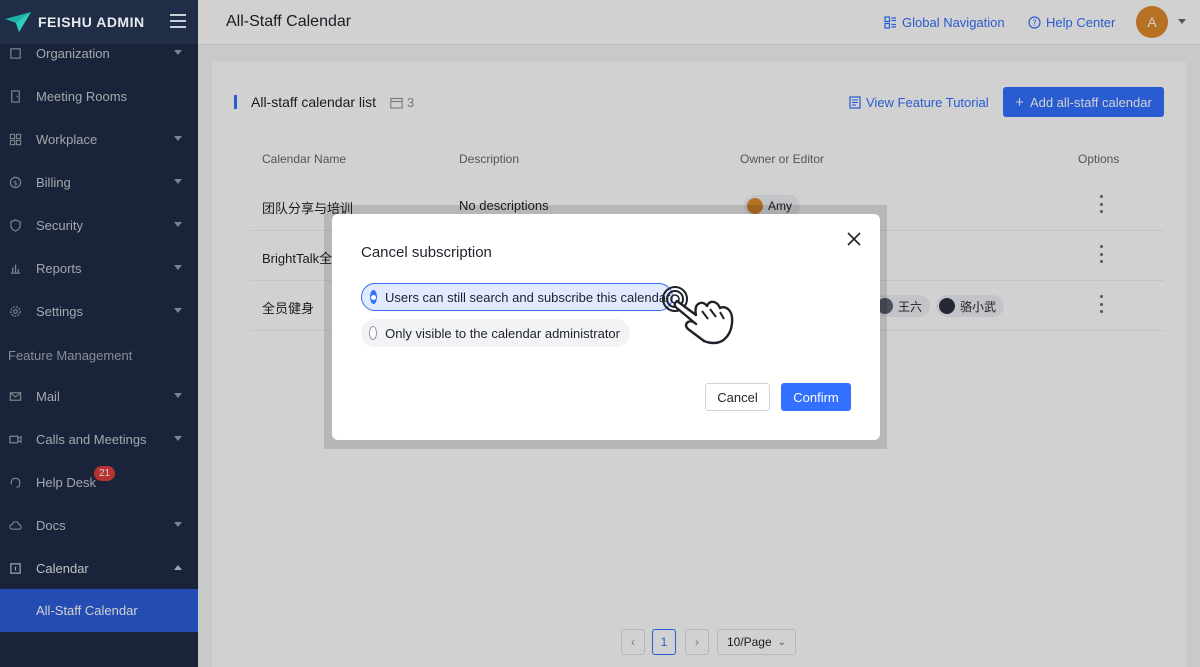 Image resolution: width=1200 pixels, height=667 pixels. What do you see at coordinates (91, 22) in the screenshot?
I see `brand-name: FEISHU ADMIN` at bounding box center [91, 22].